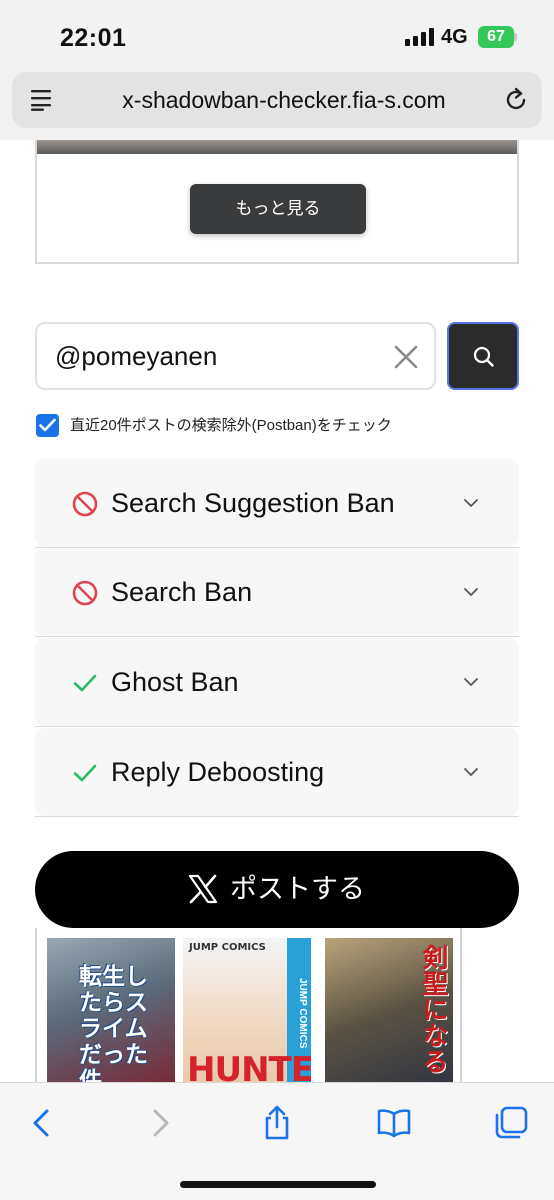  Describe the element at coordinates (113, 1023) in the screenshot. I see `cover-title: 転生したらスライムだった件` at that location.